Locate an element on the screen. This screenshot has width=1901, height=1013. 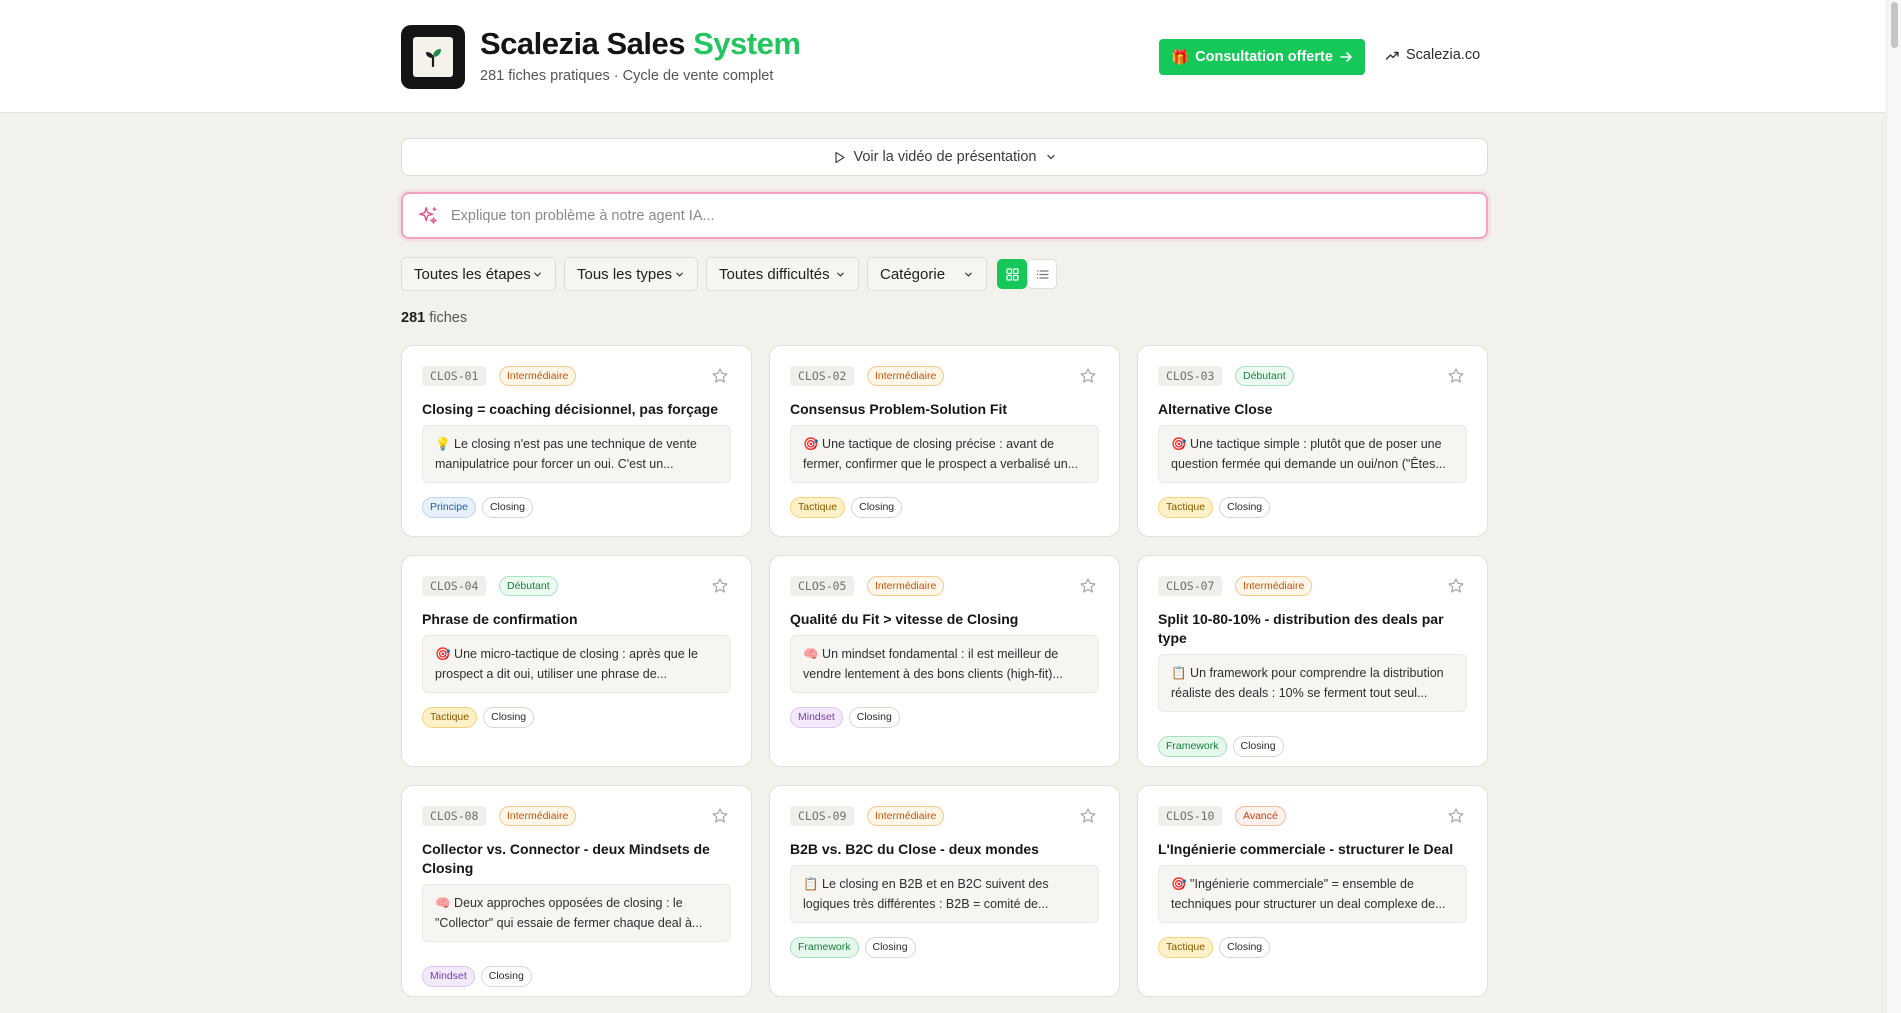
list-view-button is located at coordinates (1042, 274).